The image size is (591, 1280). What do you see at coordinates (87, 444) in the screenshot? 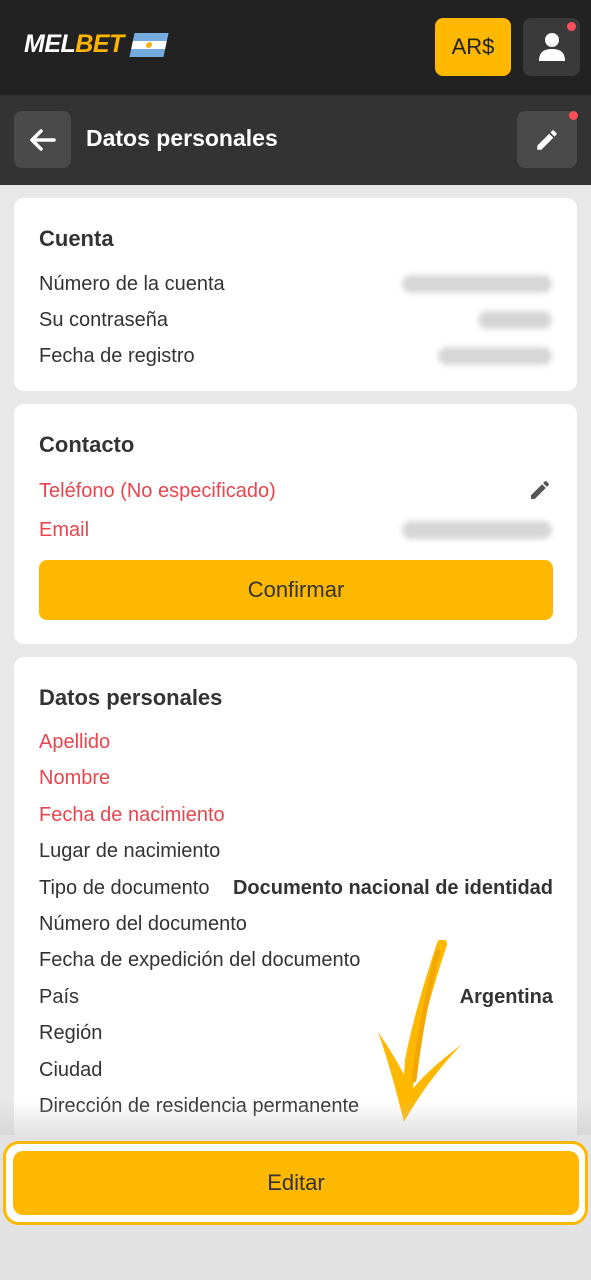
I see `contacto-title: Contacto` at bounding box center [87, 444].